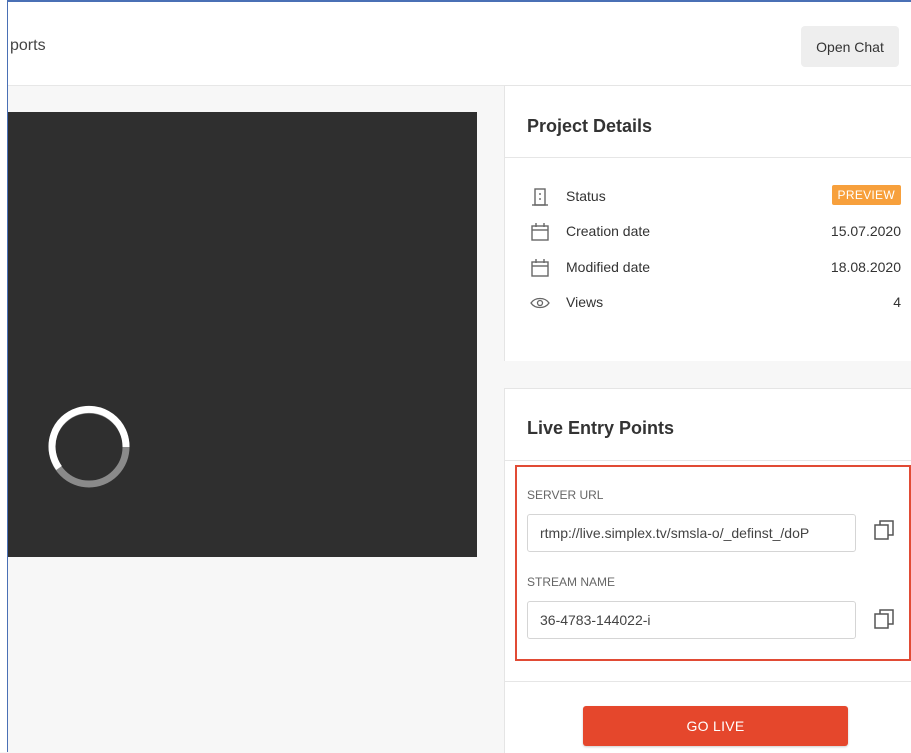 Image resolution: width=911 pixels, height=753 pixels. Describe the element at coordinates (708, 303) in the screenshot. I see `detail-row-views: Views 4` at that location.